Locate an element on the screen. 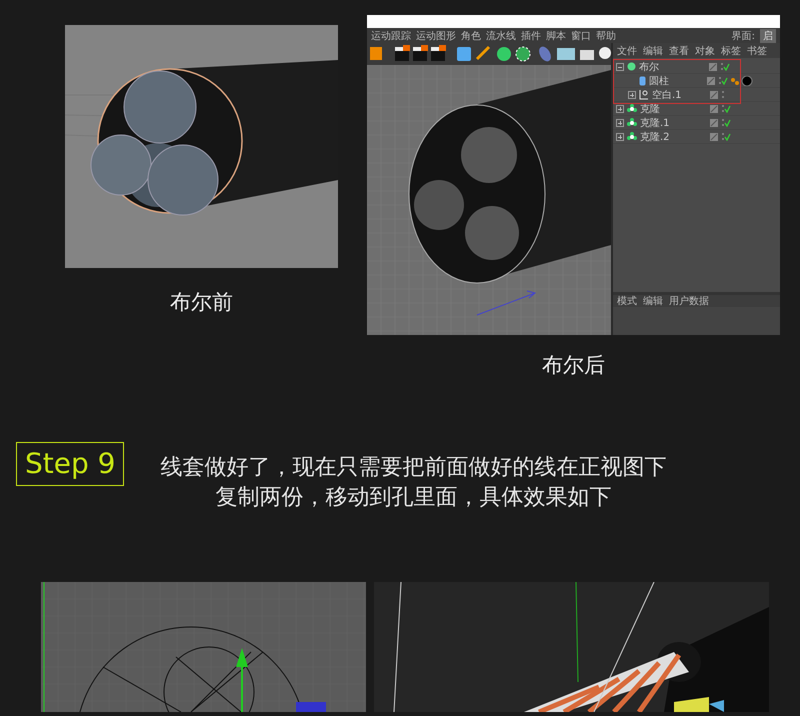 The height and width of the screenshot is (716, 800). menu-item: 流水线 is located at coordinates (501, 35).